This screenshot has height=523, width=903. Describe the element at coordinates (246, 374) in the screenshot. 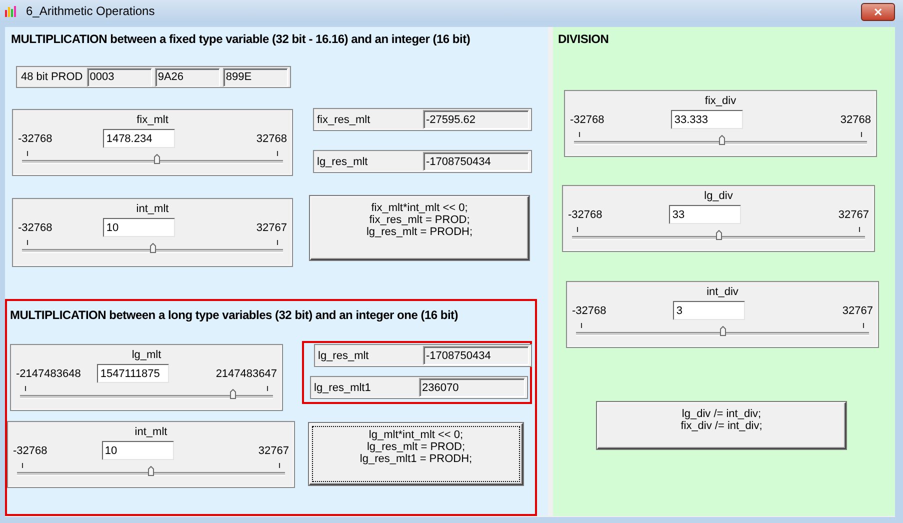

I see `max-label: 2147483647` at that location.